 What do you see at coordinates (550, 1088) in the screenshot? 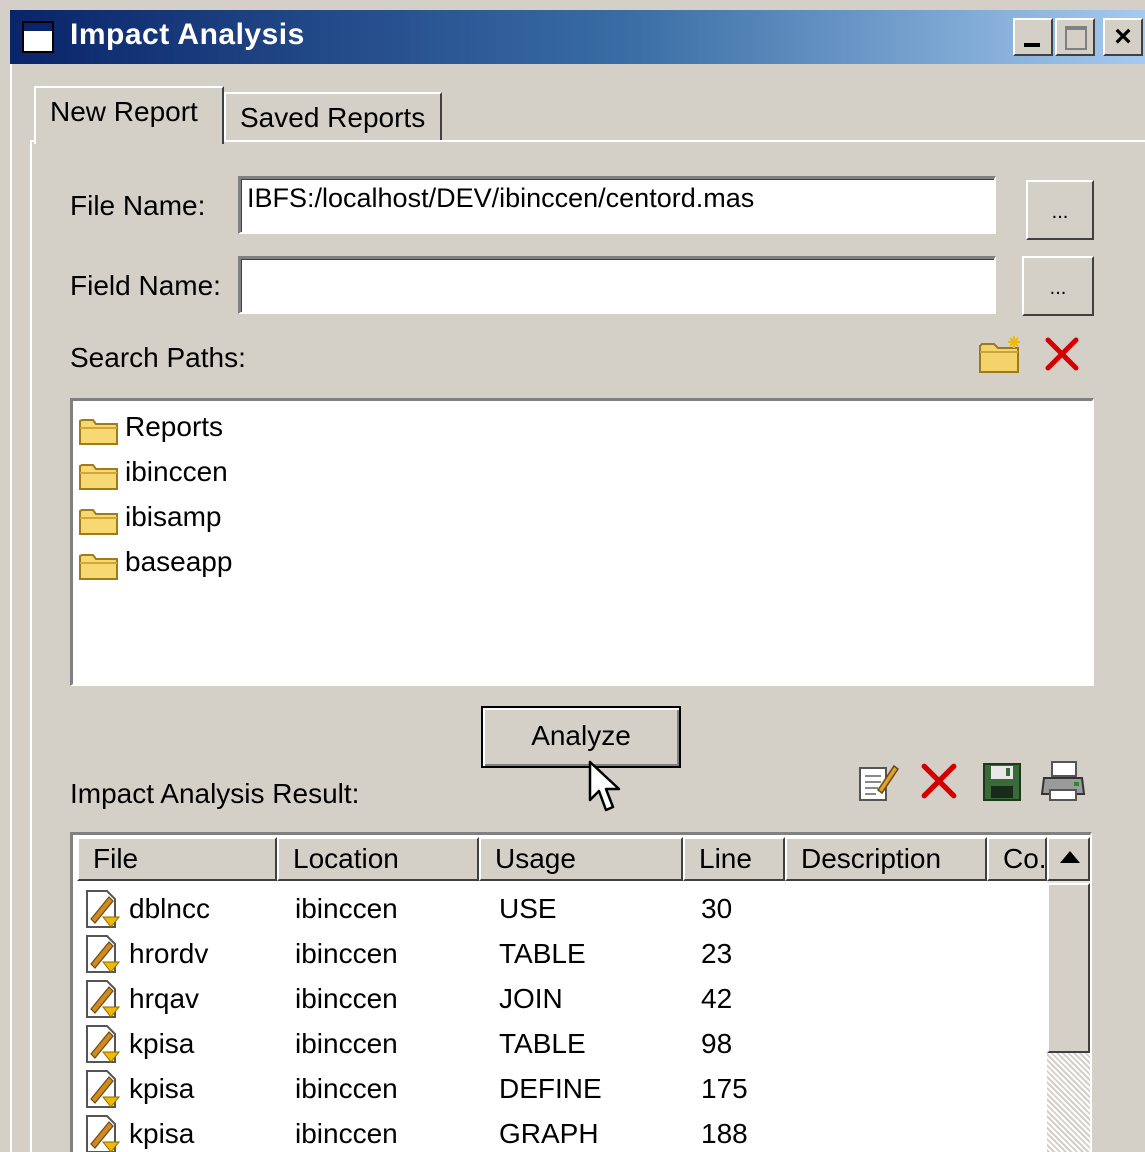
I see `cell-usage: DEFINE` at bounding box center [550, 1088].